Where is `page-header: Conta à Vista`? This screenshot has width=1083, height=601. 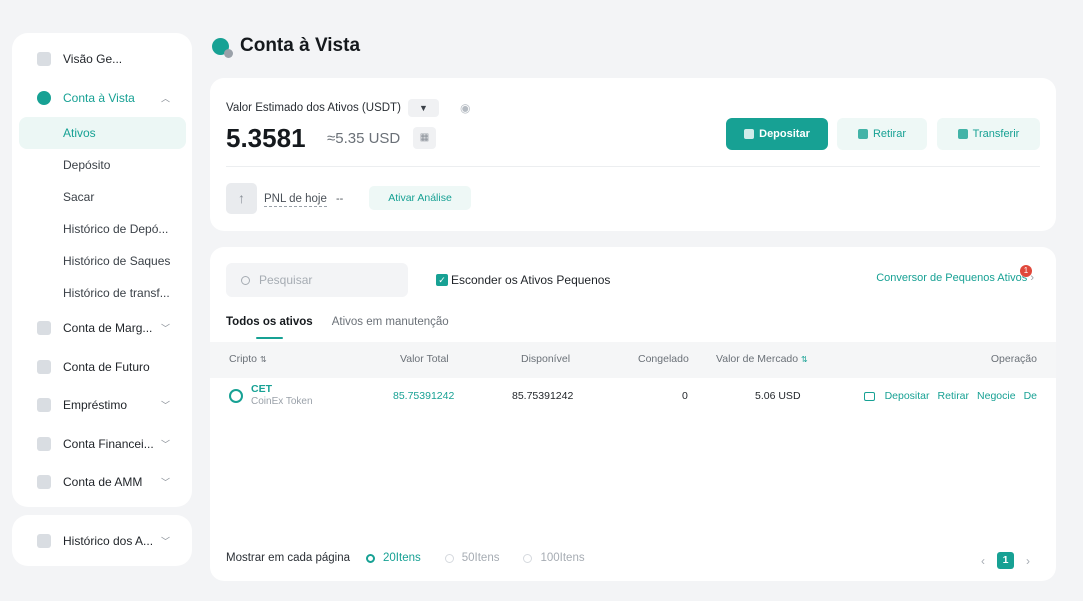 page-header: Conta à Vista is located at coordinates (286, 46).